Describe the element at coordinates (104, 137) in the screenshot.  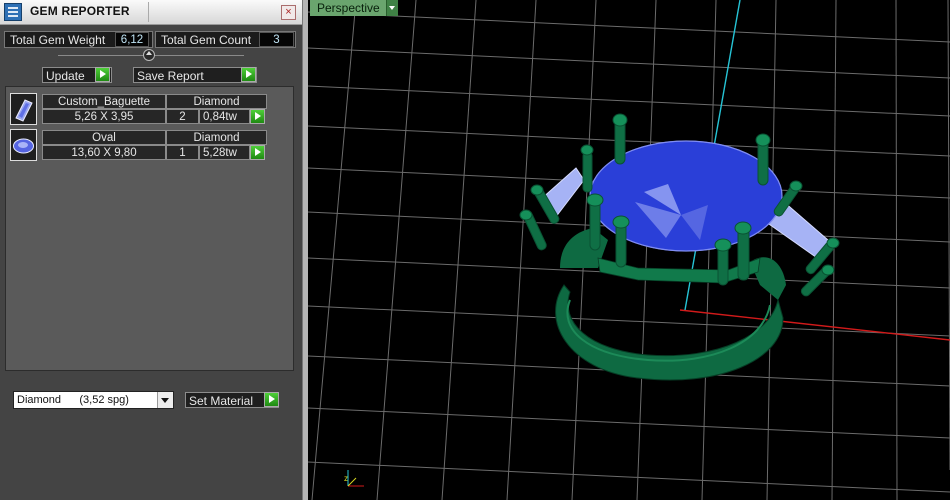
I see `gem-name: Oval` at that location.